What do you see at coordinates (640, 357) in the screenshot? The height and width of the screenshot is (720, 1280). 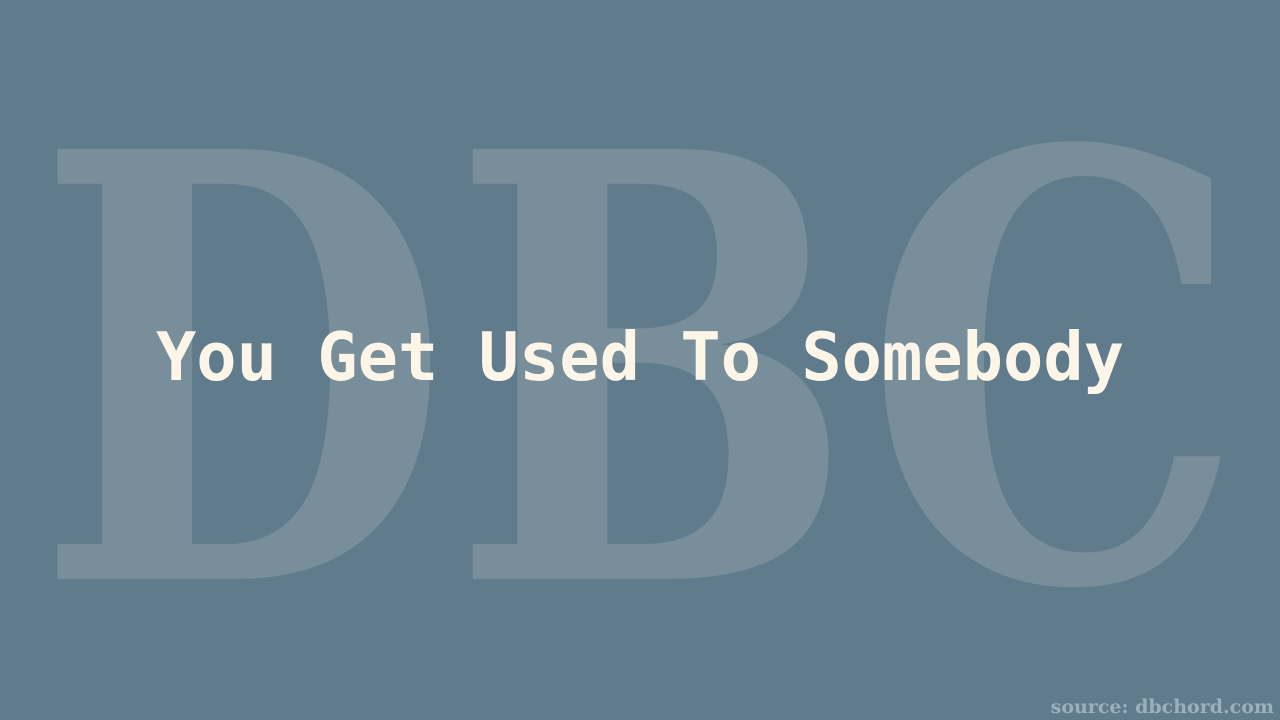 I see `song-title: You Get Used To Somebody` at bounding box center [640, 357].